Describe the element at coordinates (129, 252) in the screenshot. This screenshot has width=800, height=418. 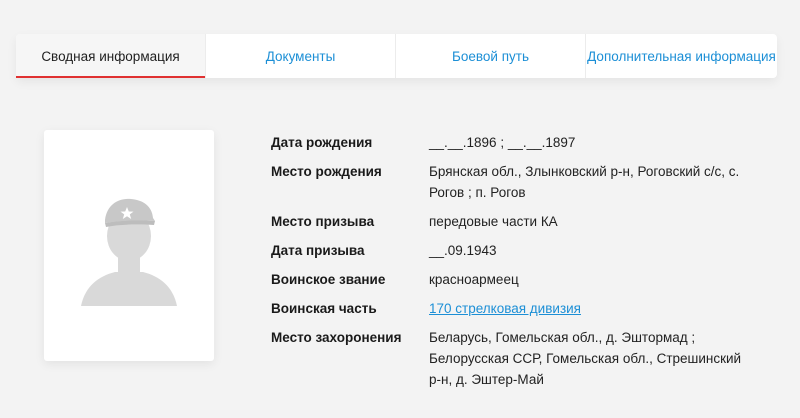
I see `soldier-silhouette-placeholder-icon` at that location.